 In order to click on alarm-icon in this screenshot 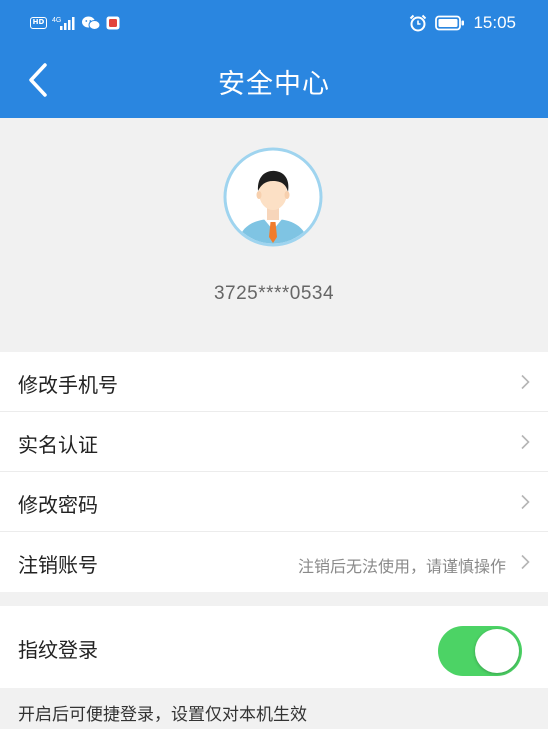, I will do `click(418, 23)`.